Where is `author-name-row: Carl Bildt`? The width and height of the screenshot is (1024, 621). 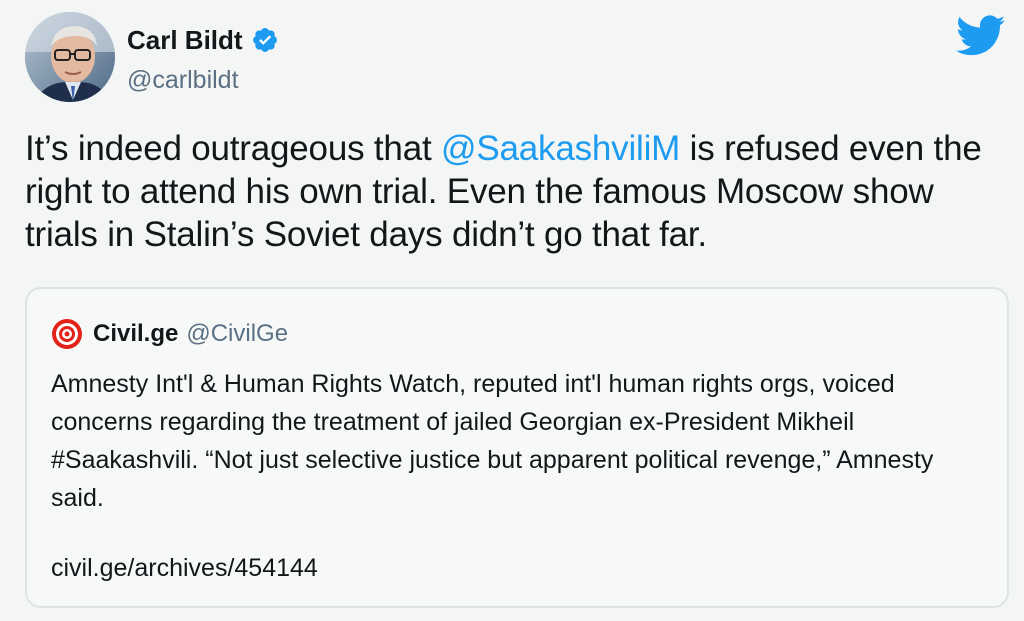
author-name-row: Carl Bildt is located at coordinates (203, 40).